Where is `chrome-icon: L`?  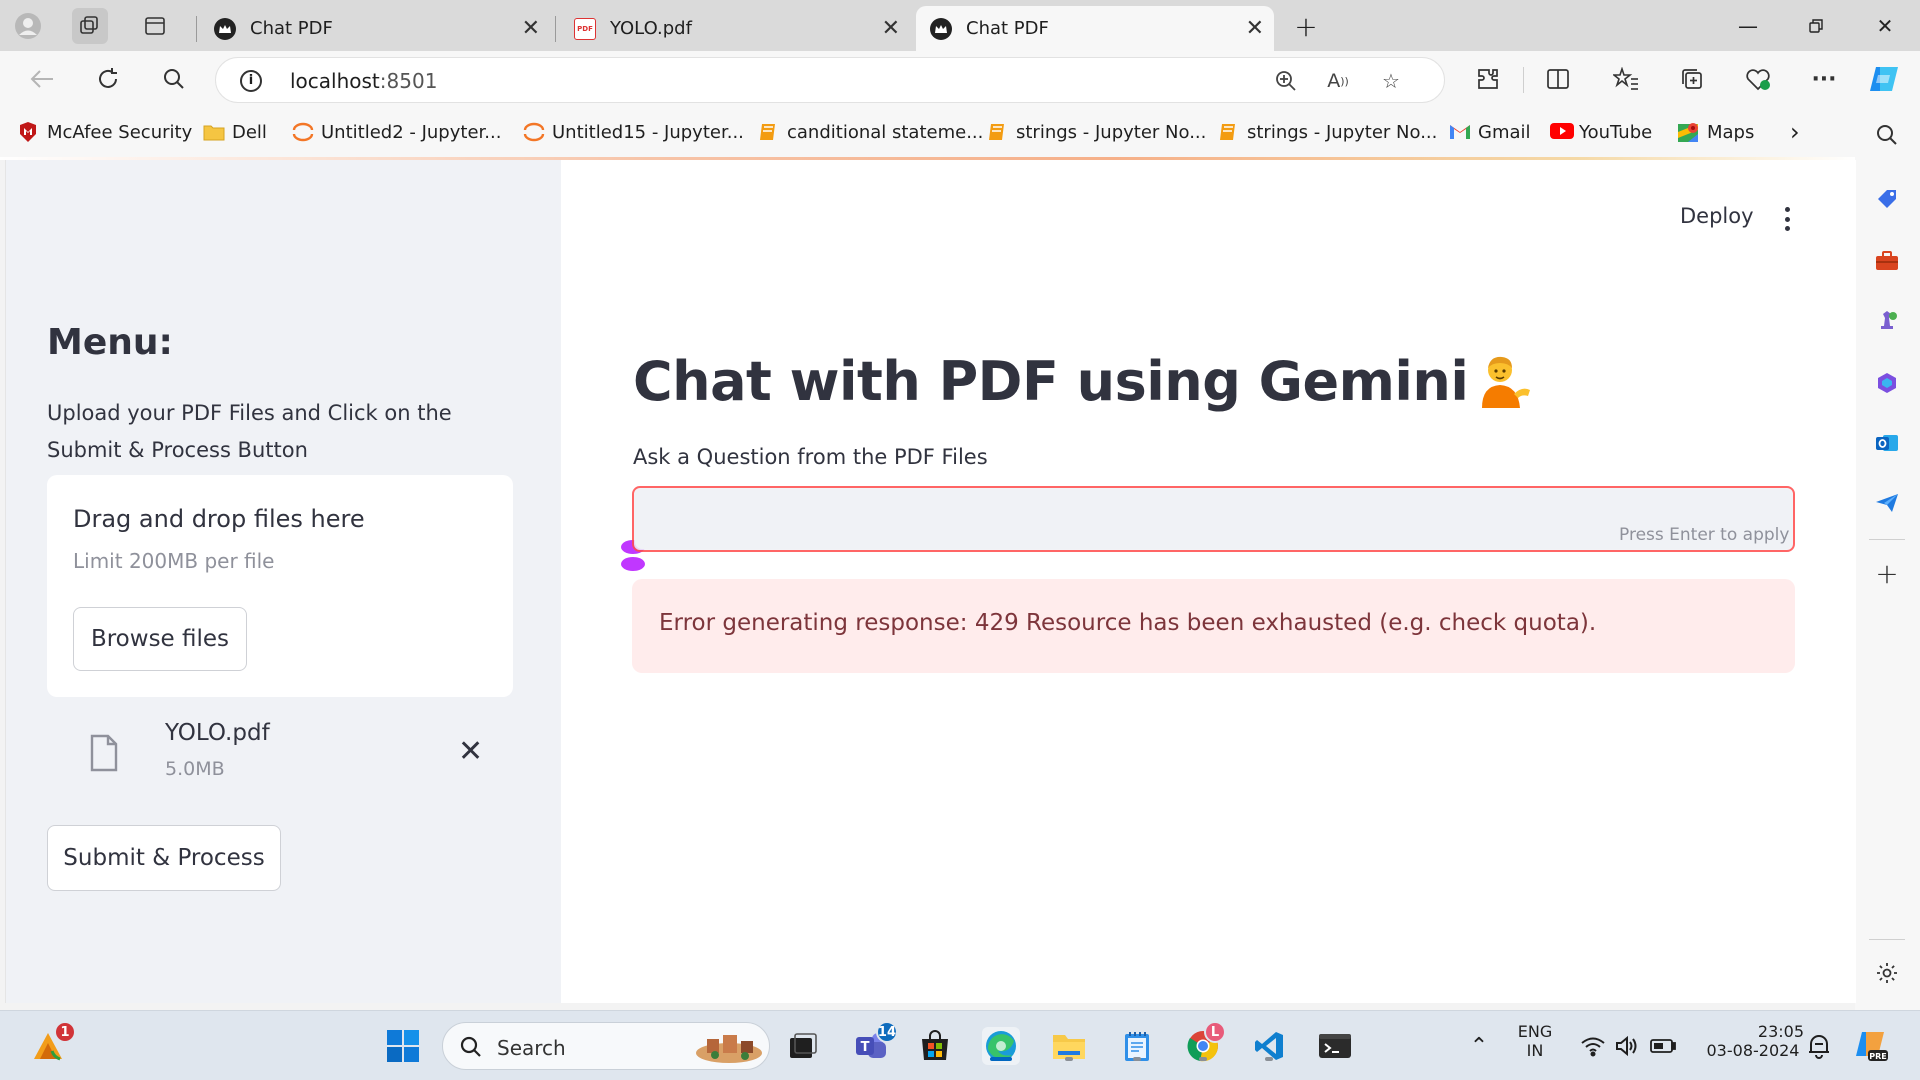 chrome-icon: L is located at coordinates (1205, 1043).